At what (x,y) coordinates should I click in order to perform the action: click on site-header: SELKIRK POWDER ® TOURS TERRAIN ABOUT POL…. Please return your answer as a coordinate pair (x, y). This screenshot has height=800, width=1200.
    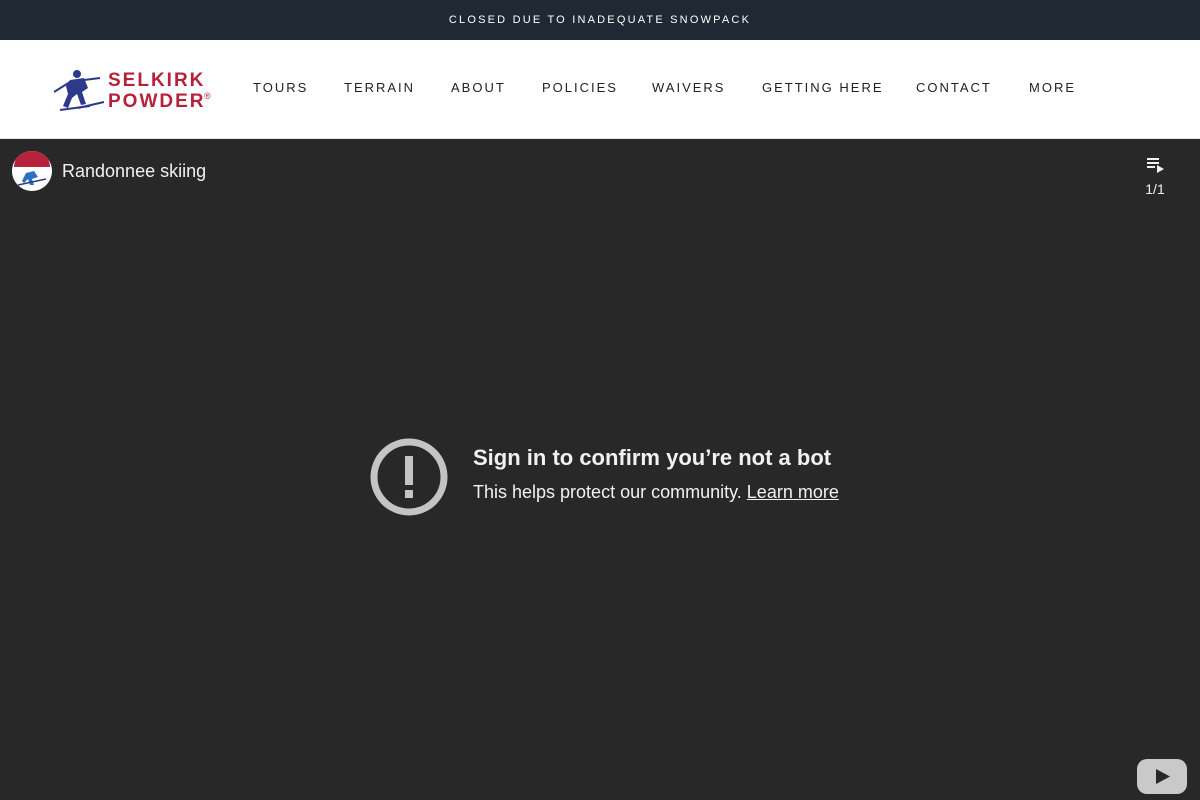
    Looking at the image, I should click on (600, 89).